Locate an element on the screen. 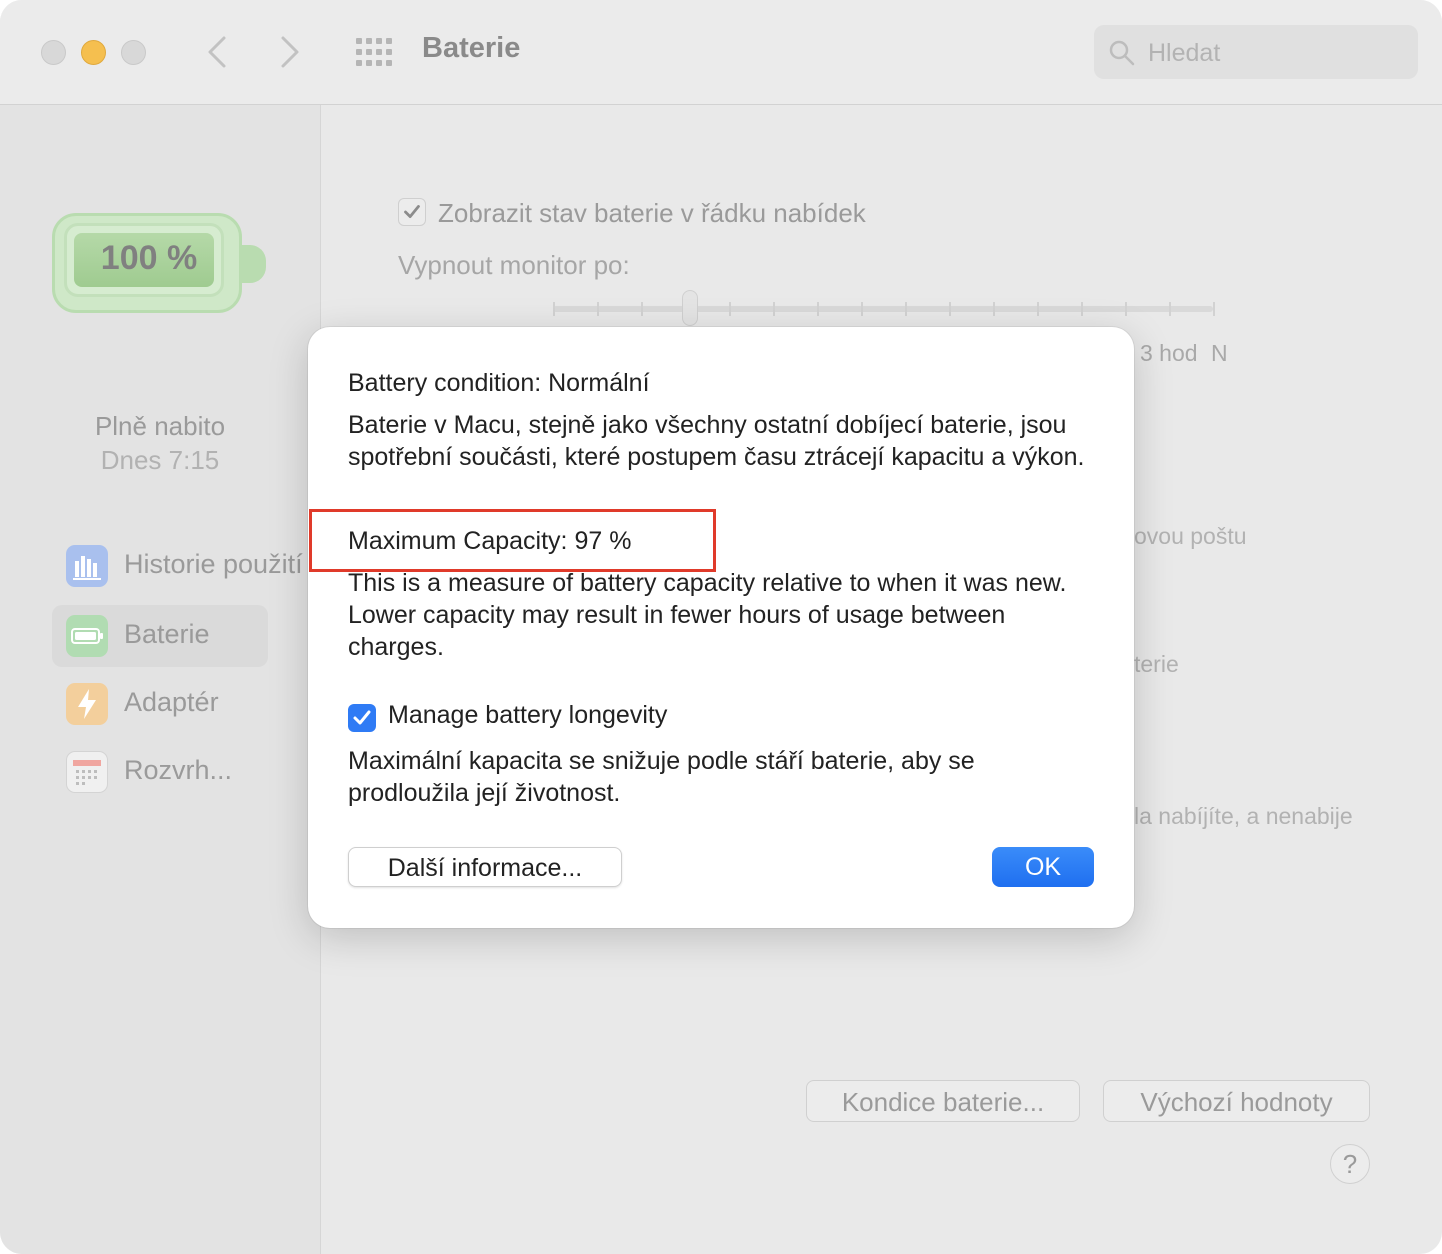  slider-thumb is located at coordinates (690, 308).